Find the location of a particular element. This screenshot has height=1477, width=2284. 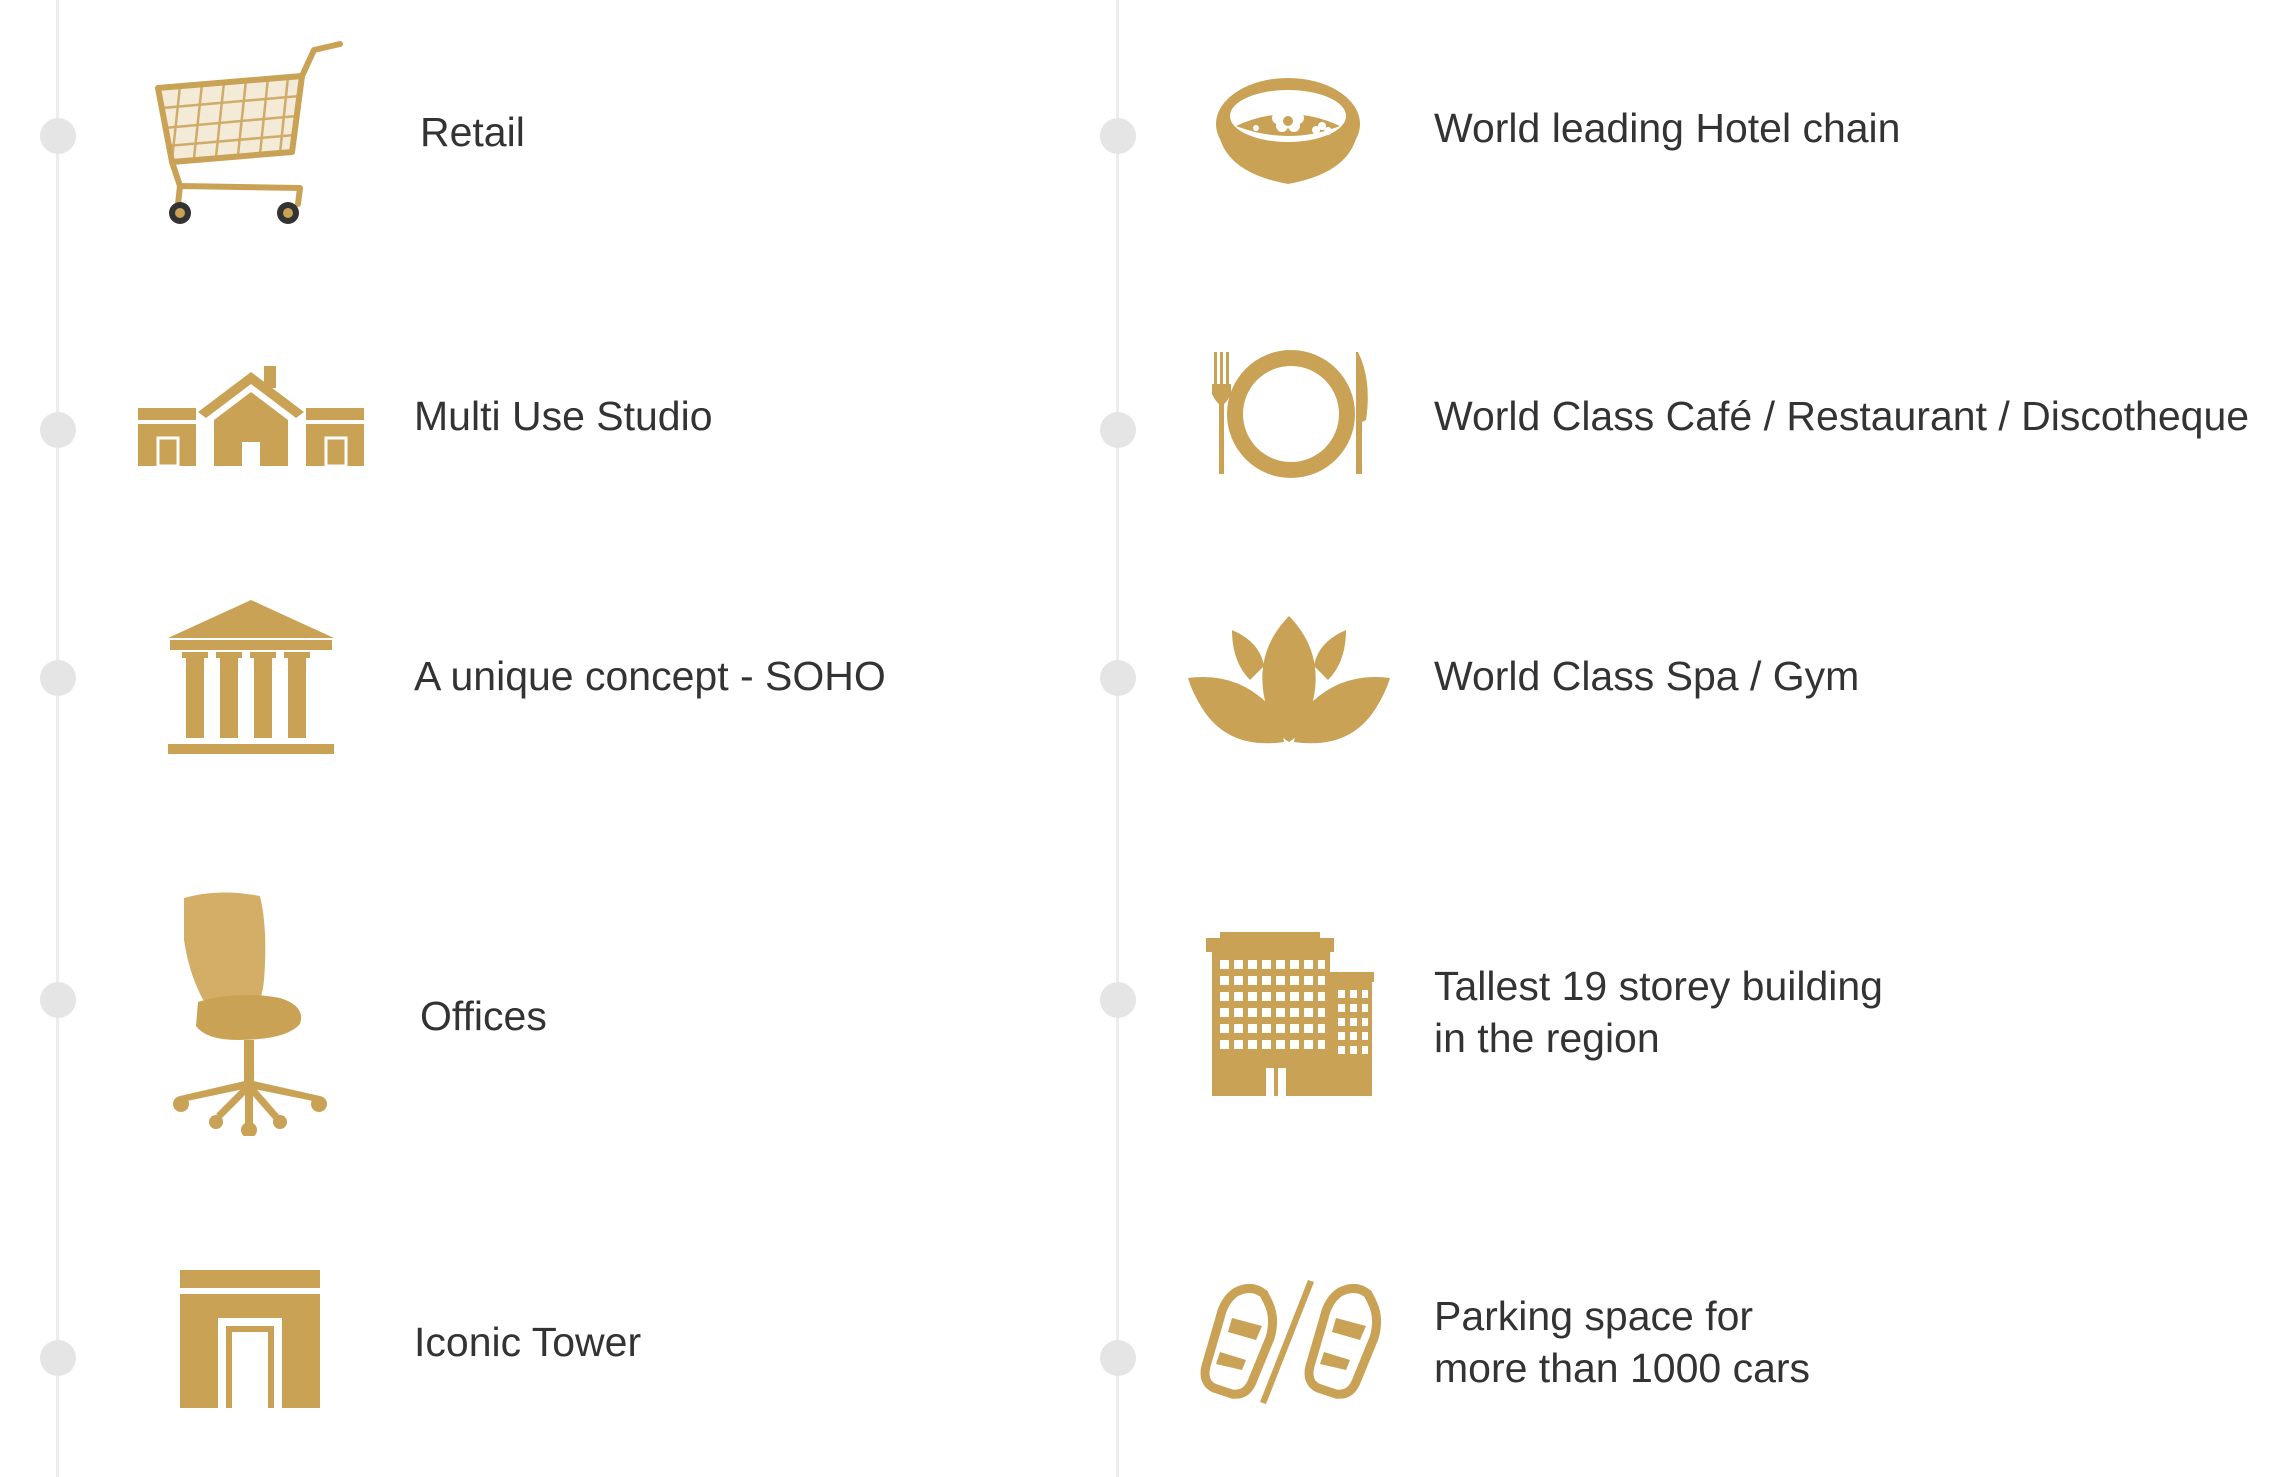

plate-cutlery-icon is located at coordinates (1291, 414).